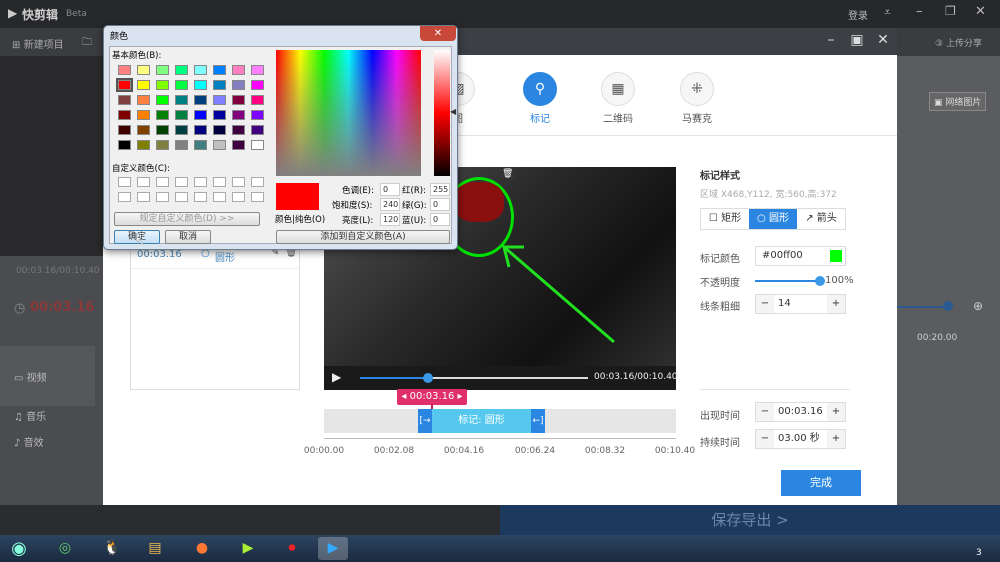  I want to click on line-width-stepper: −14 +, so click(800, 304).